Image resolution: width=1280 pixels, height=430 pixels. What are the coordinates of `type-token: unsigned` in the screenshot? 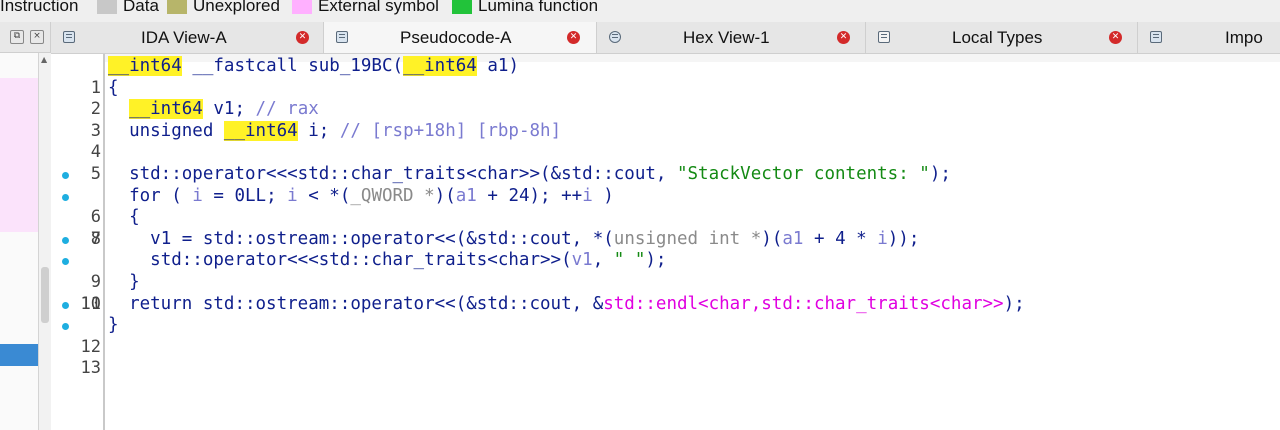 It's located at (171, 131).